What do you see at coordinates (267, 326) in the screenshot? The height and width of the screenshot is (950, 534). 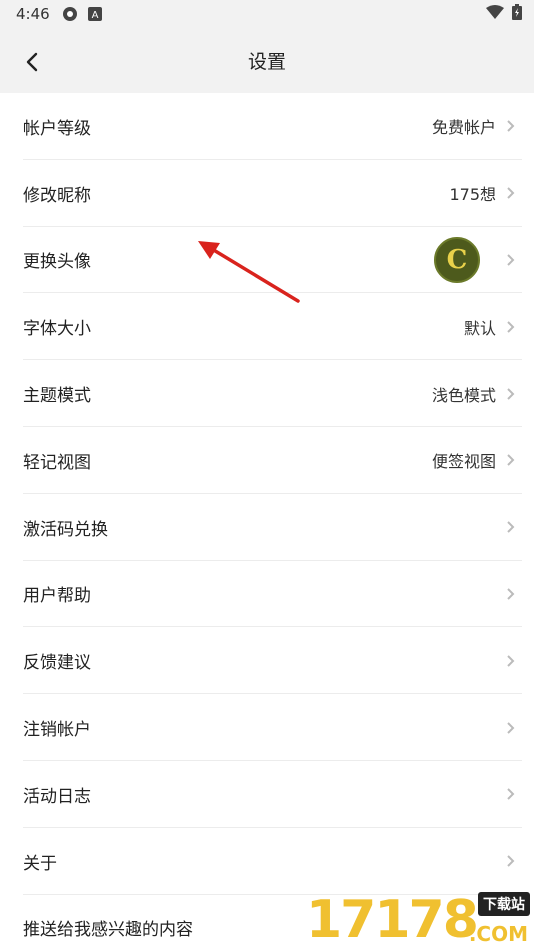 I see `row-font-size: 字体大小 默认` at bounding box center [267, 326].